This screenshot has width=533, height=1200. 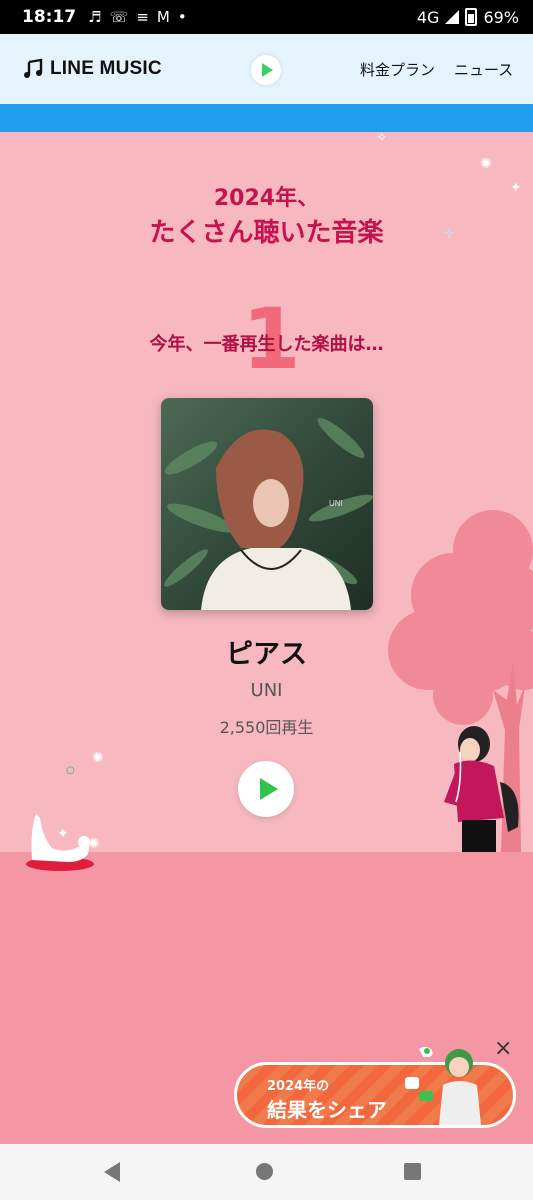 What do you see at coordinates (382, 138) in the screenshot?
I see `sparkle-decoration: ✧` at bounding box center [382, 138].